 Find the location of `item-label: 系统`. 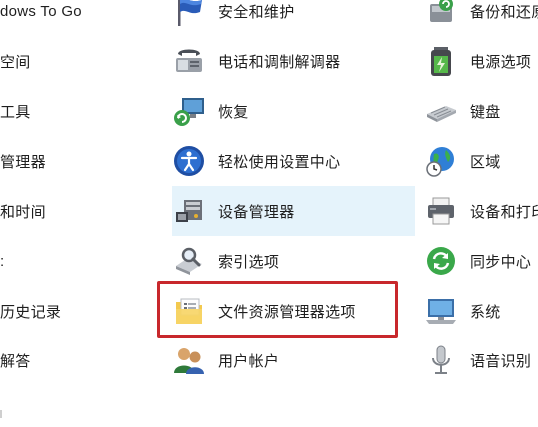

item-label: 系统 is located at coordinates (485, 312).